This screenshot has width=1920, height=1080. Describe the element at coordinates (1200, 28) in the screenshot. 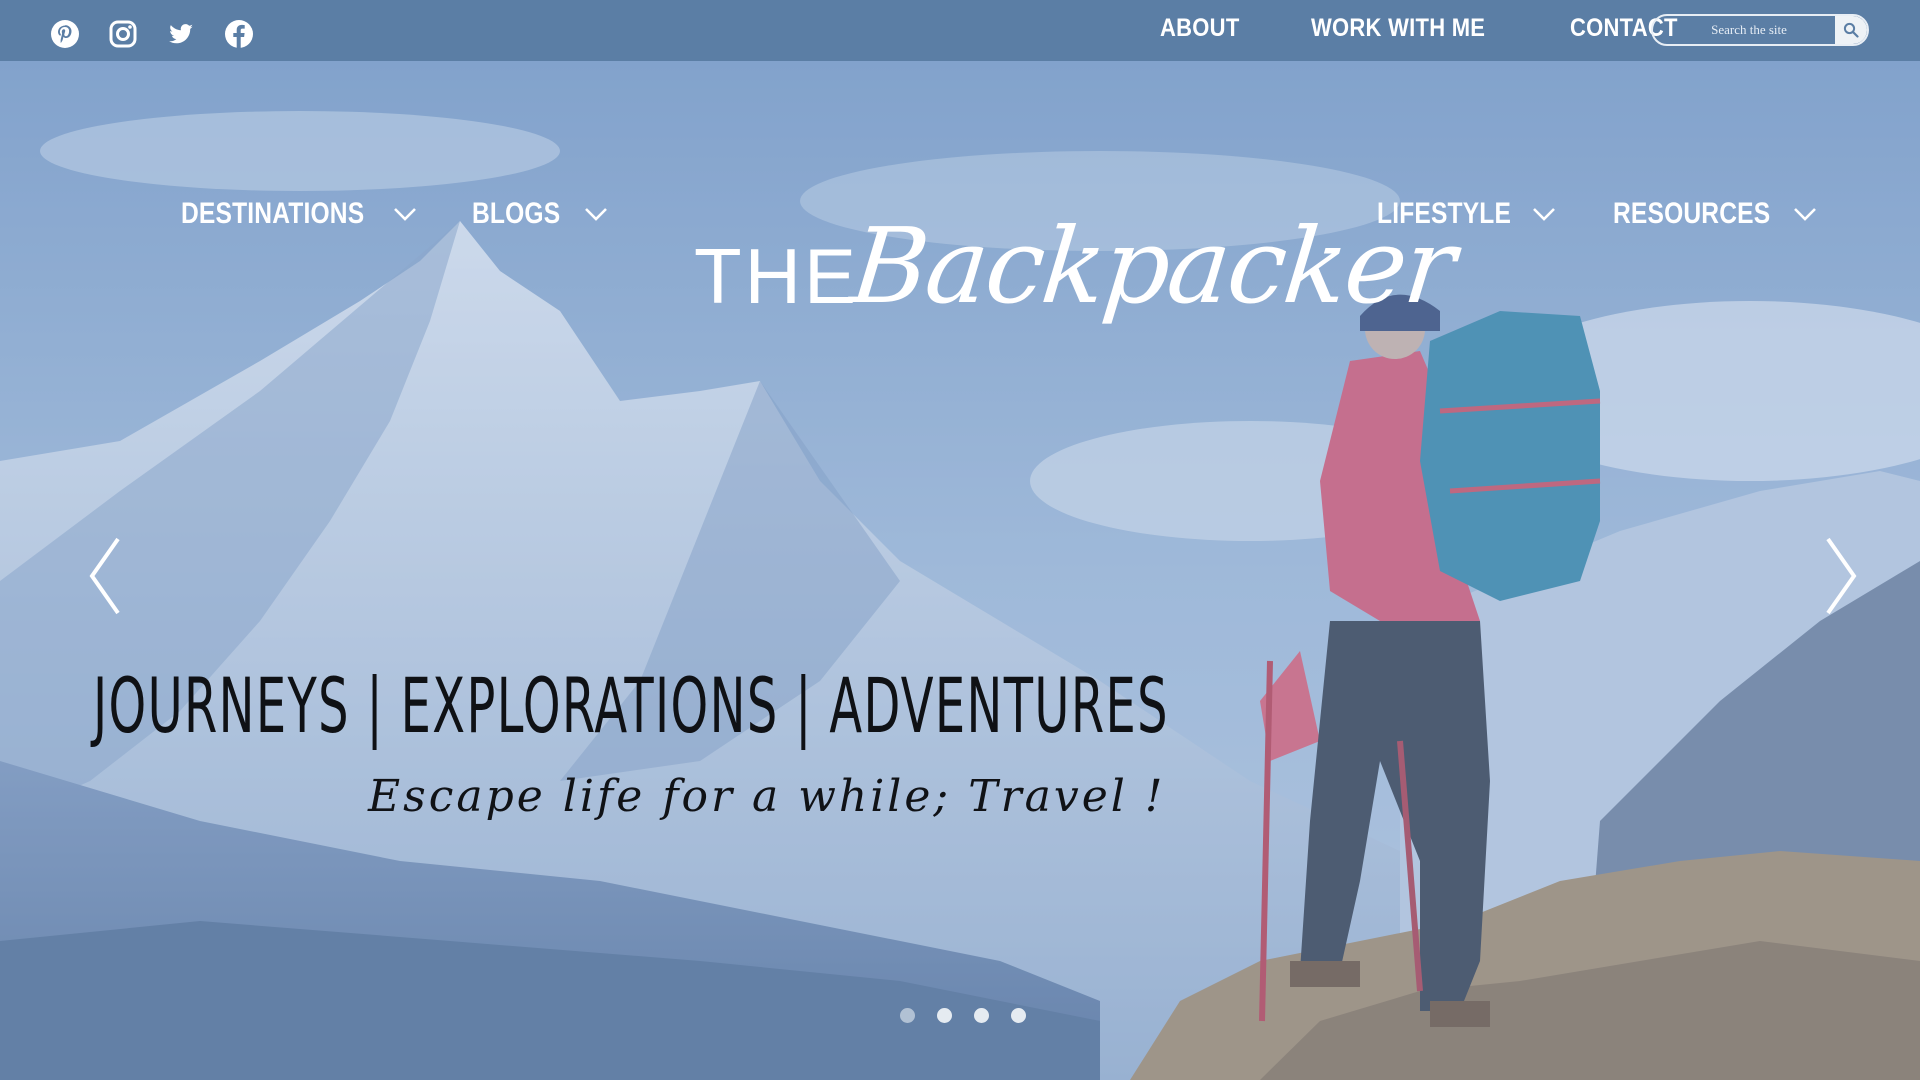

I see `nav-about: ABOUT` at that location.